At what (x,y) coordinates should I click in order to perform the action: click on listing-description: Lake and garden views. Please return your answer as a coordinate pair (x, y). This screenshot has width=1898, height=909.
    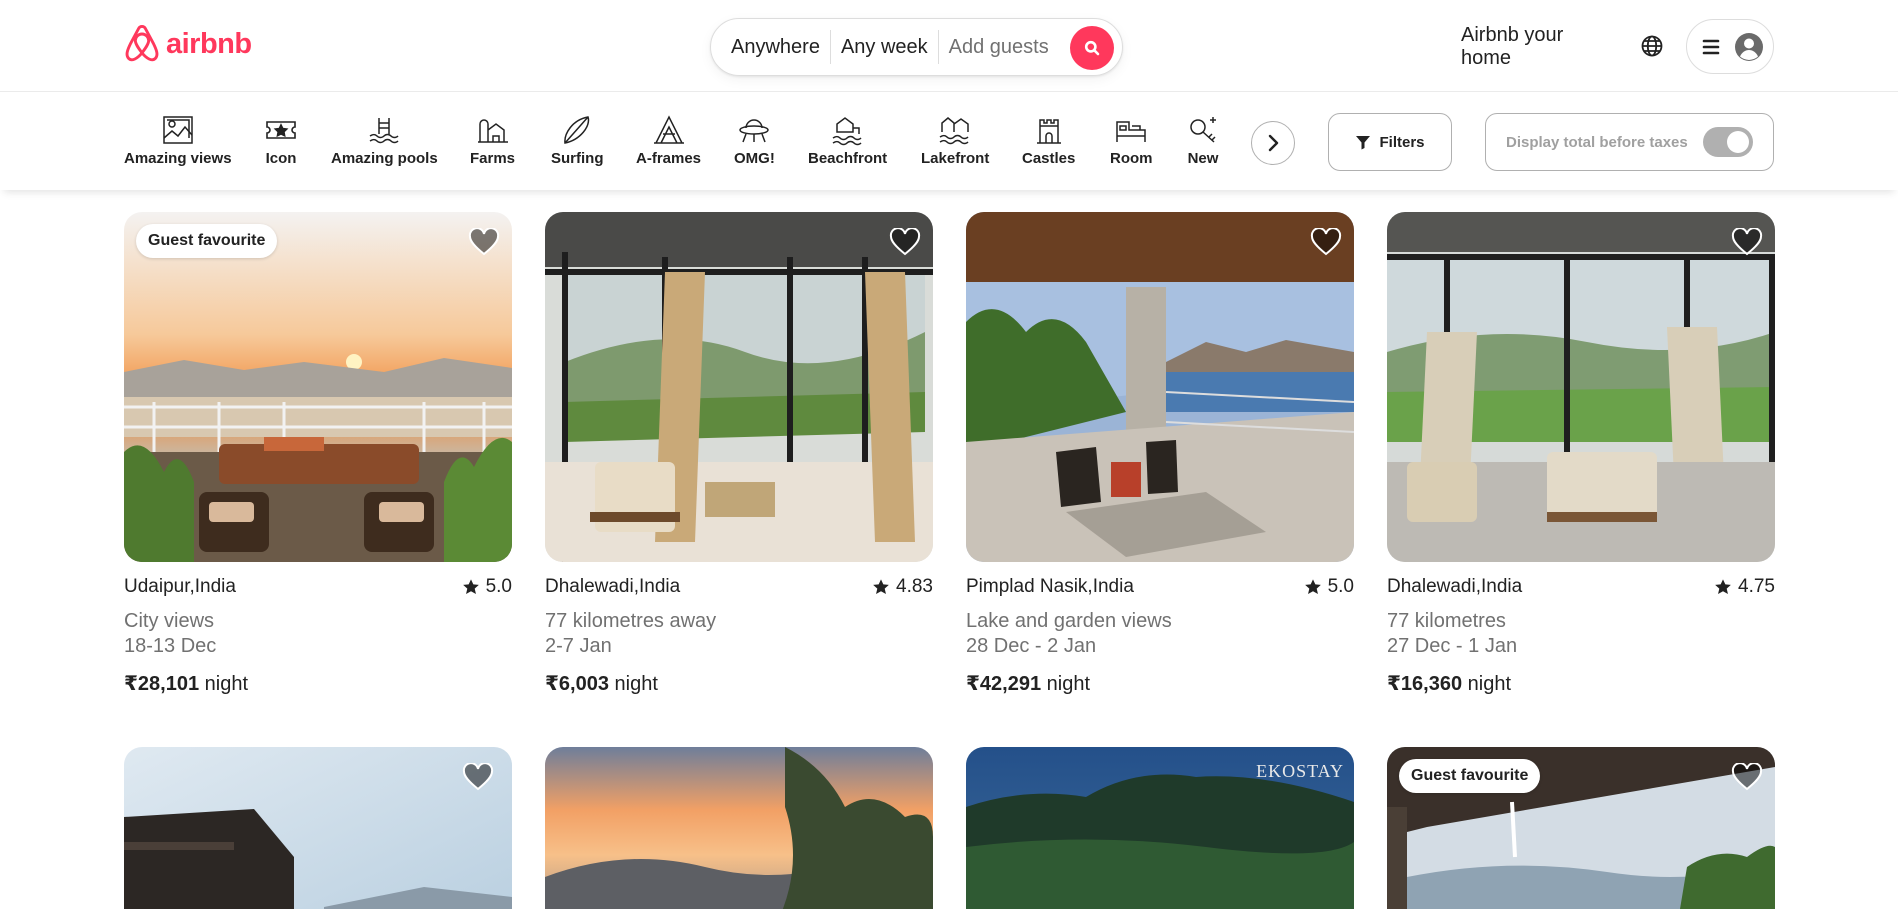
    Looking at the image, I should click on (1069, 621).